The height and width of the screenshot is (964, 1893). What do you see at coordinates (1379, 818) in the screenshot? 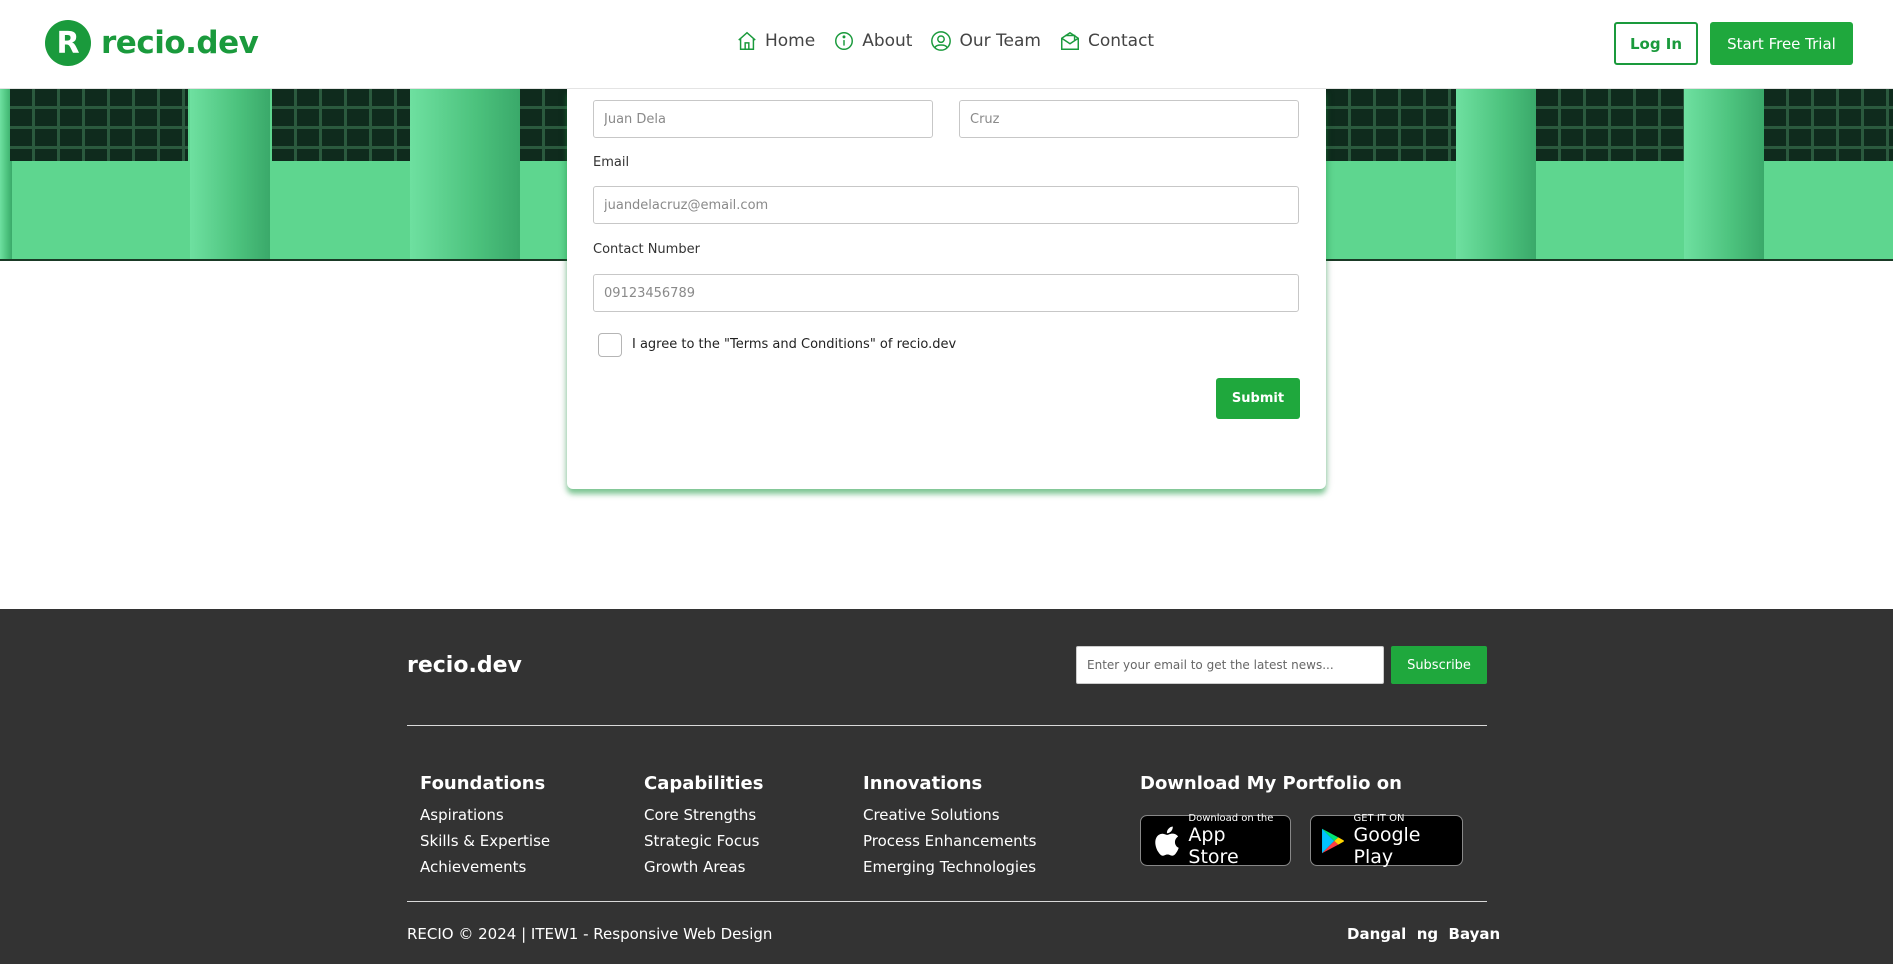
I see `google-play-small-text: GET IT ON` at bounding box center [1379, 818].